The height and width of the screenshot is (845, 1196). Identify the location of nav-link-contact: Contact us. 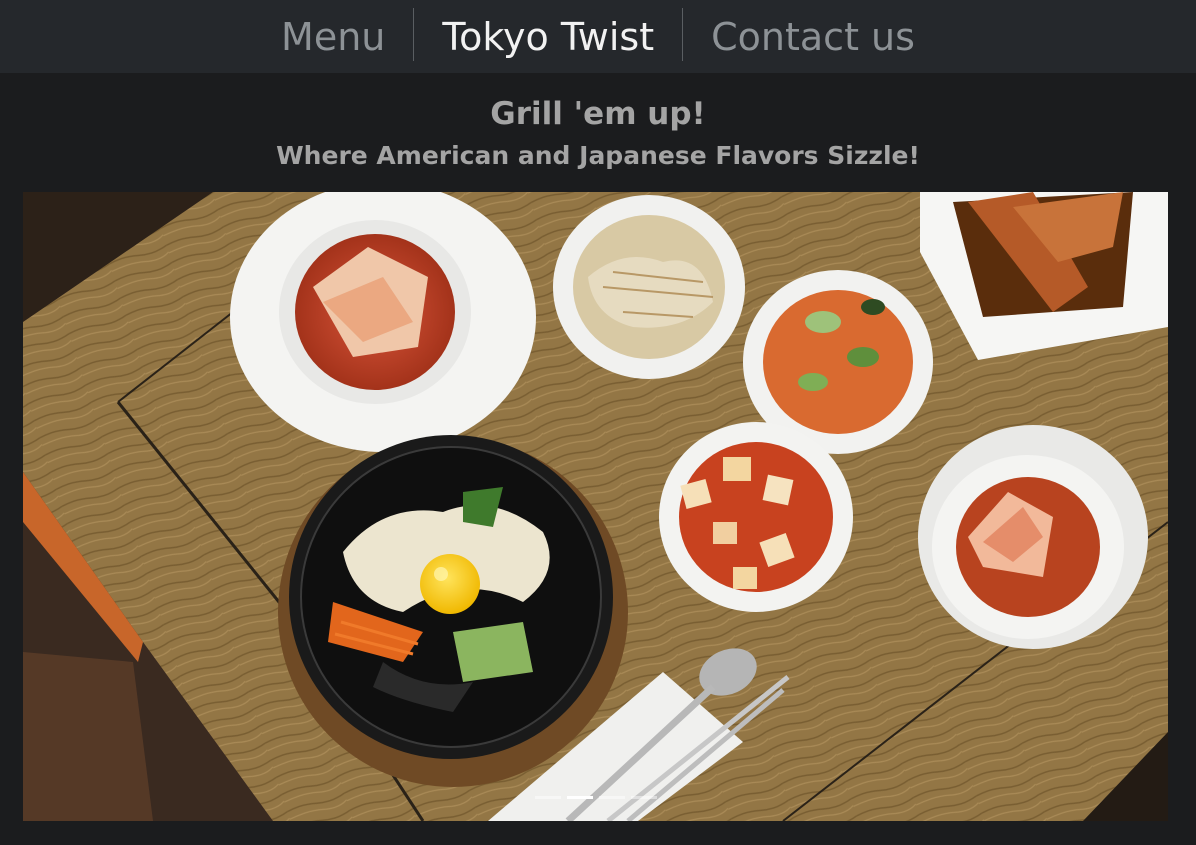
(813, 36).